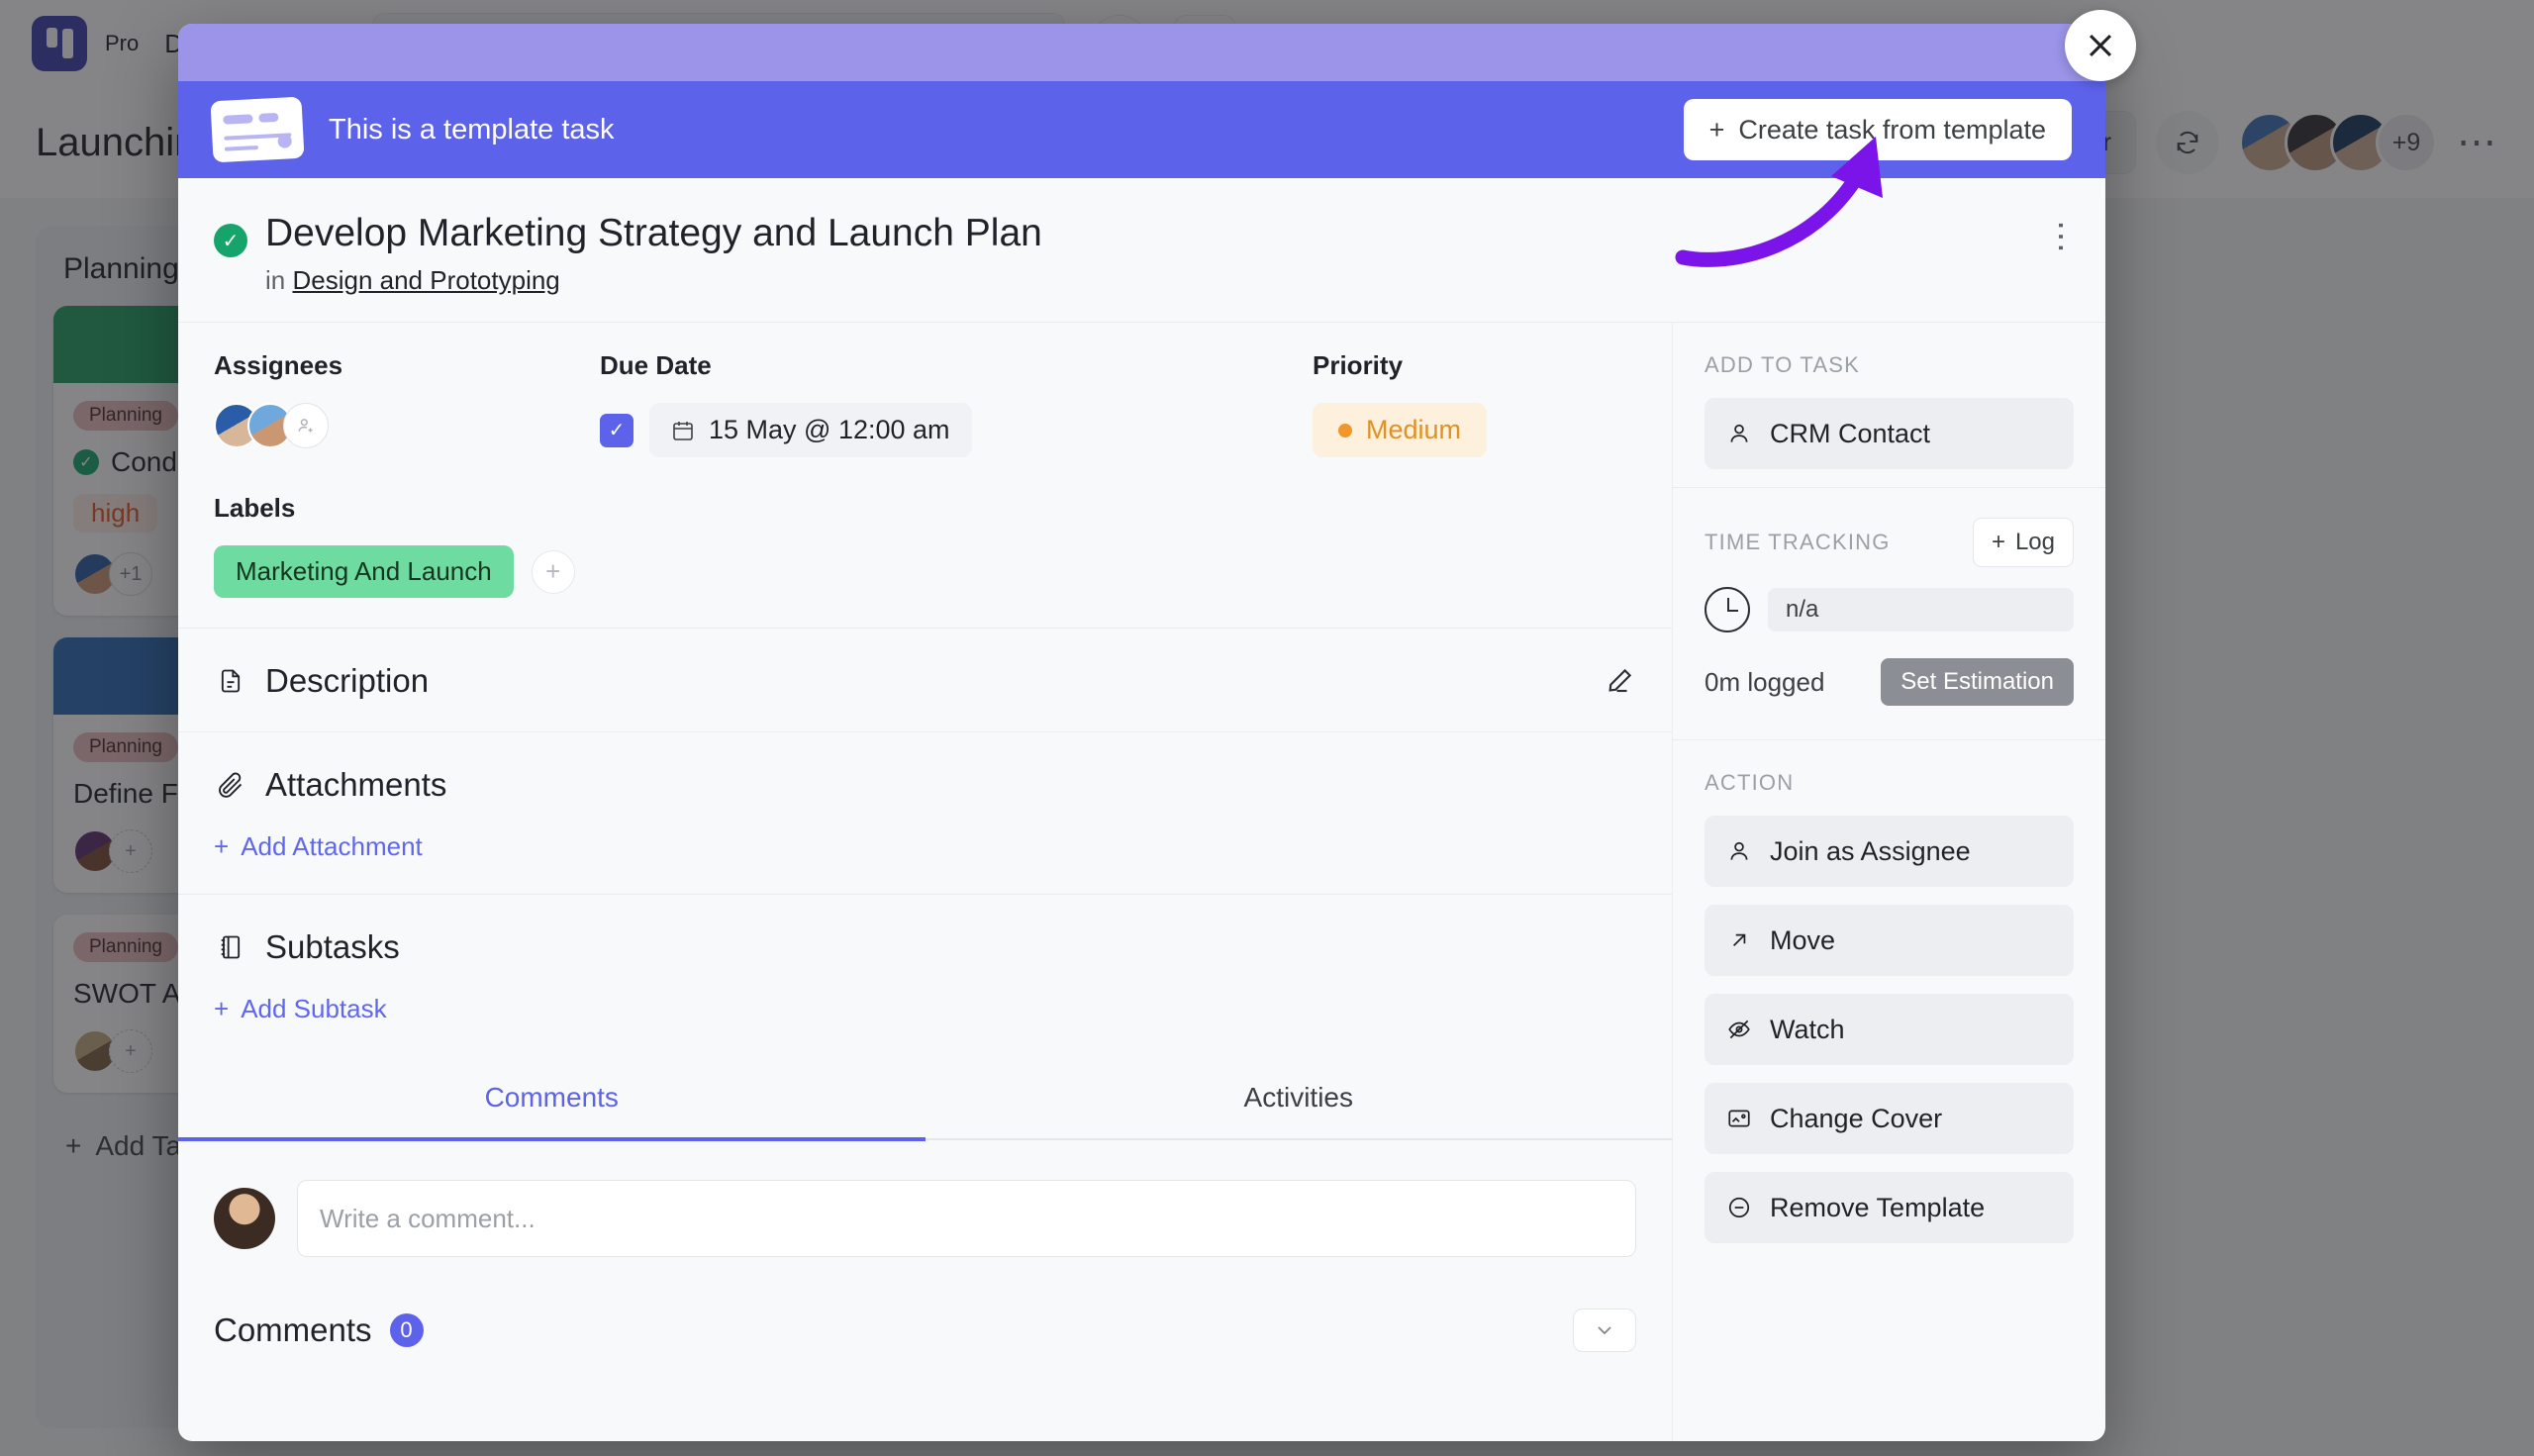 The width and height of the screenshot is (2534, 1456). Describe the element at coordinates (1739, 940) in the screenshot. I see `arrow-up-right-icon` at that location.